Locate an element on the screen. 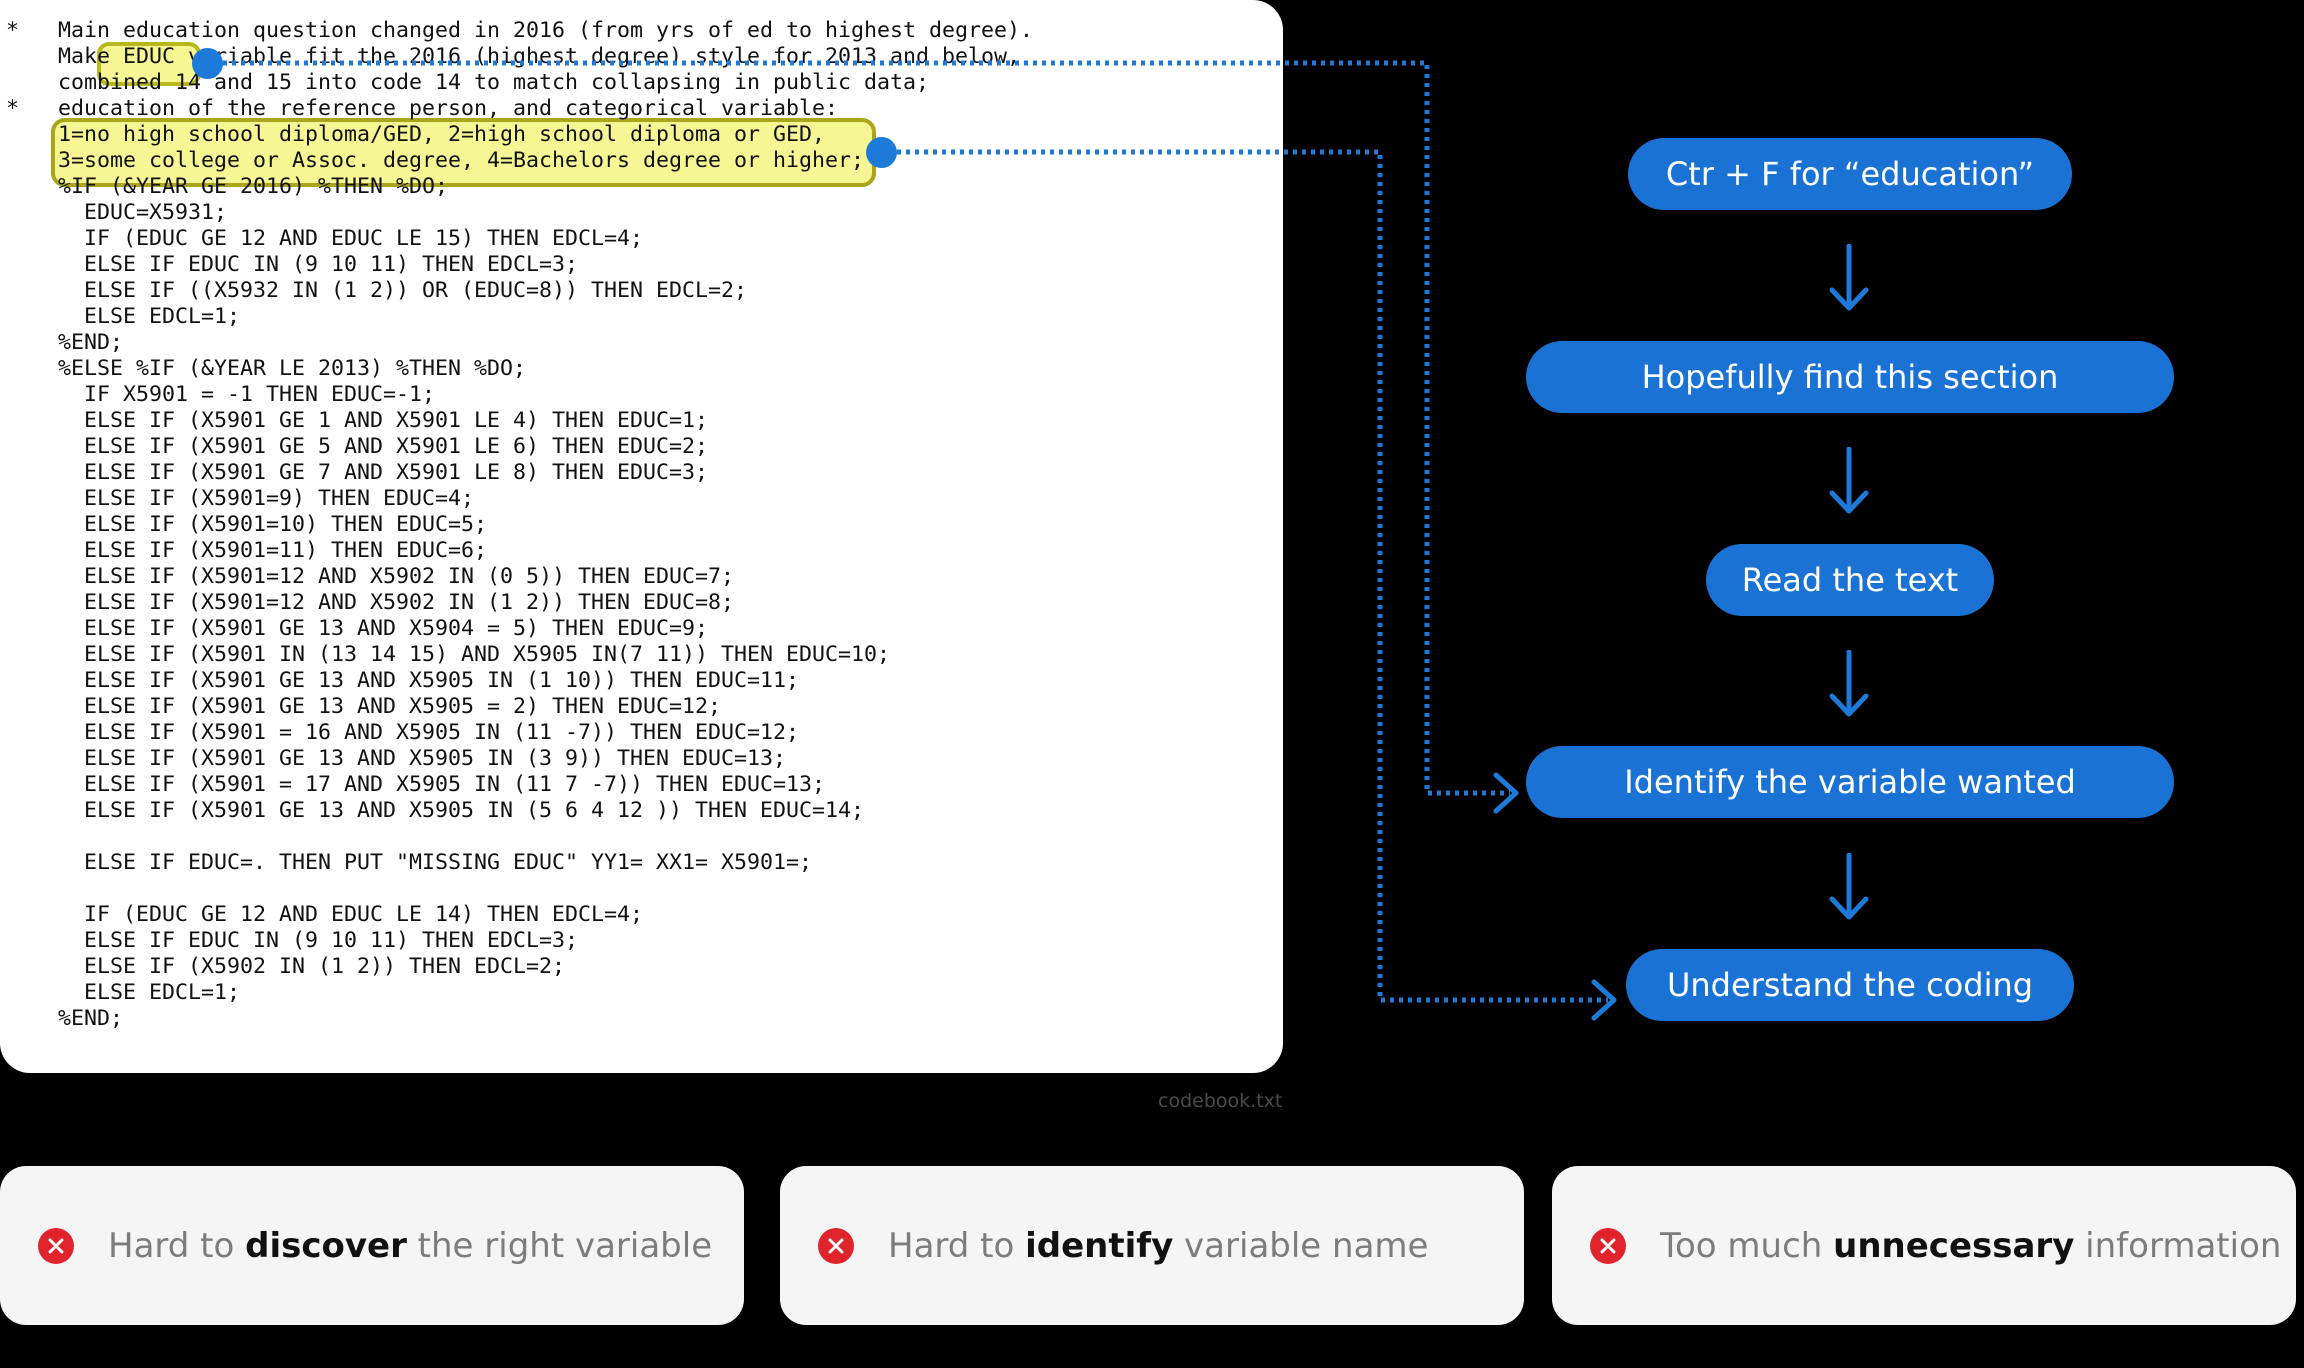 The image size is (2304, 1368). flow-step-3: Read the text is located at coordinates (1850, 580).